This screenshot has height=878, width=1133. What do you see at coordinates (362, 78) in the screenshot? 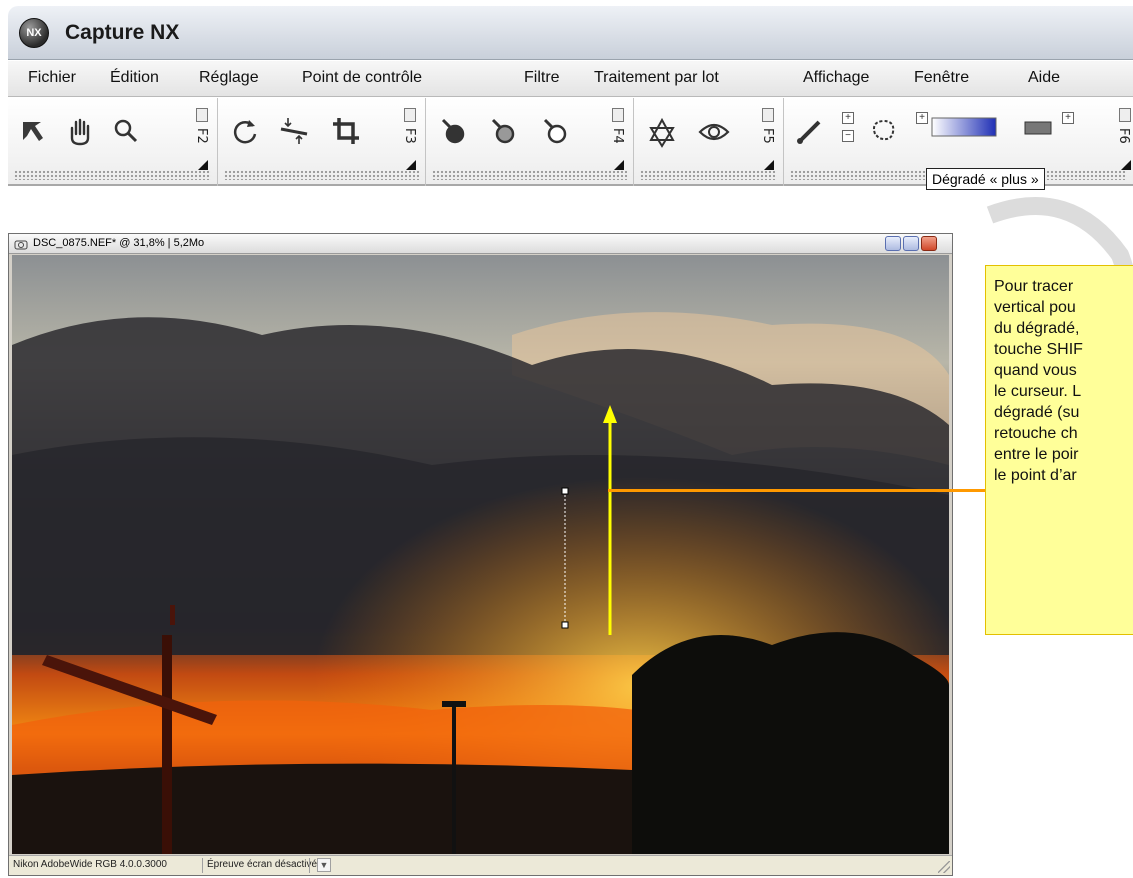
I see `menu-point-de-controle: Point de contrôle` at bounding box center [362, 78].